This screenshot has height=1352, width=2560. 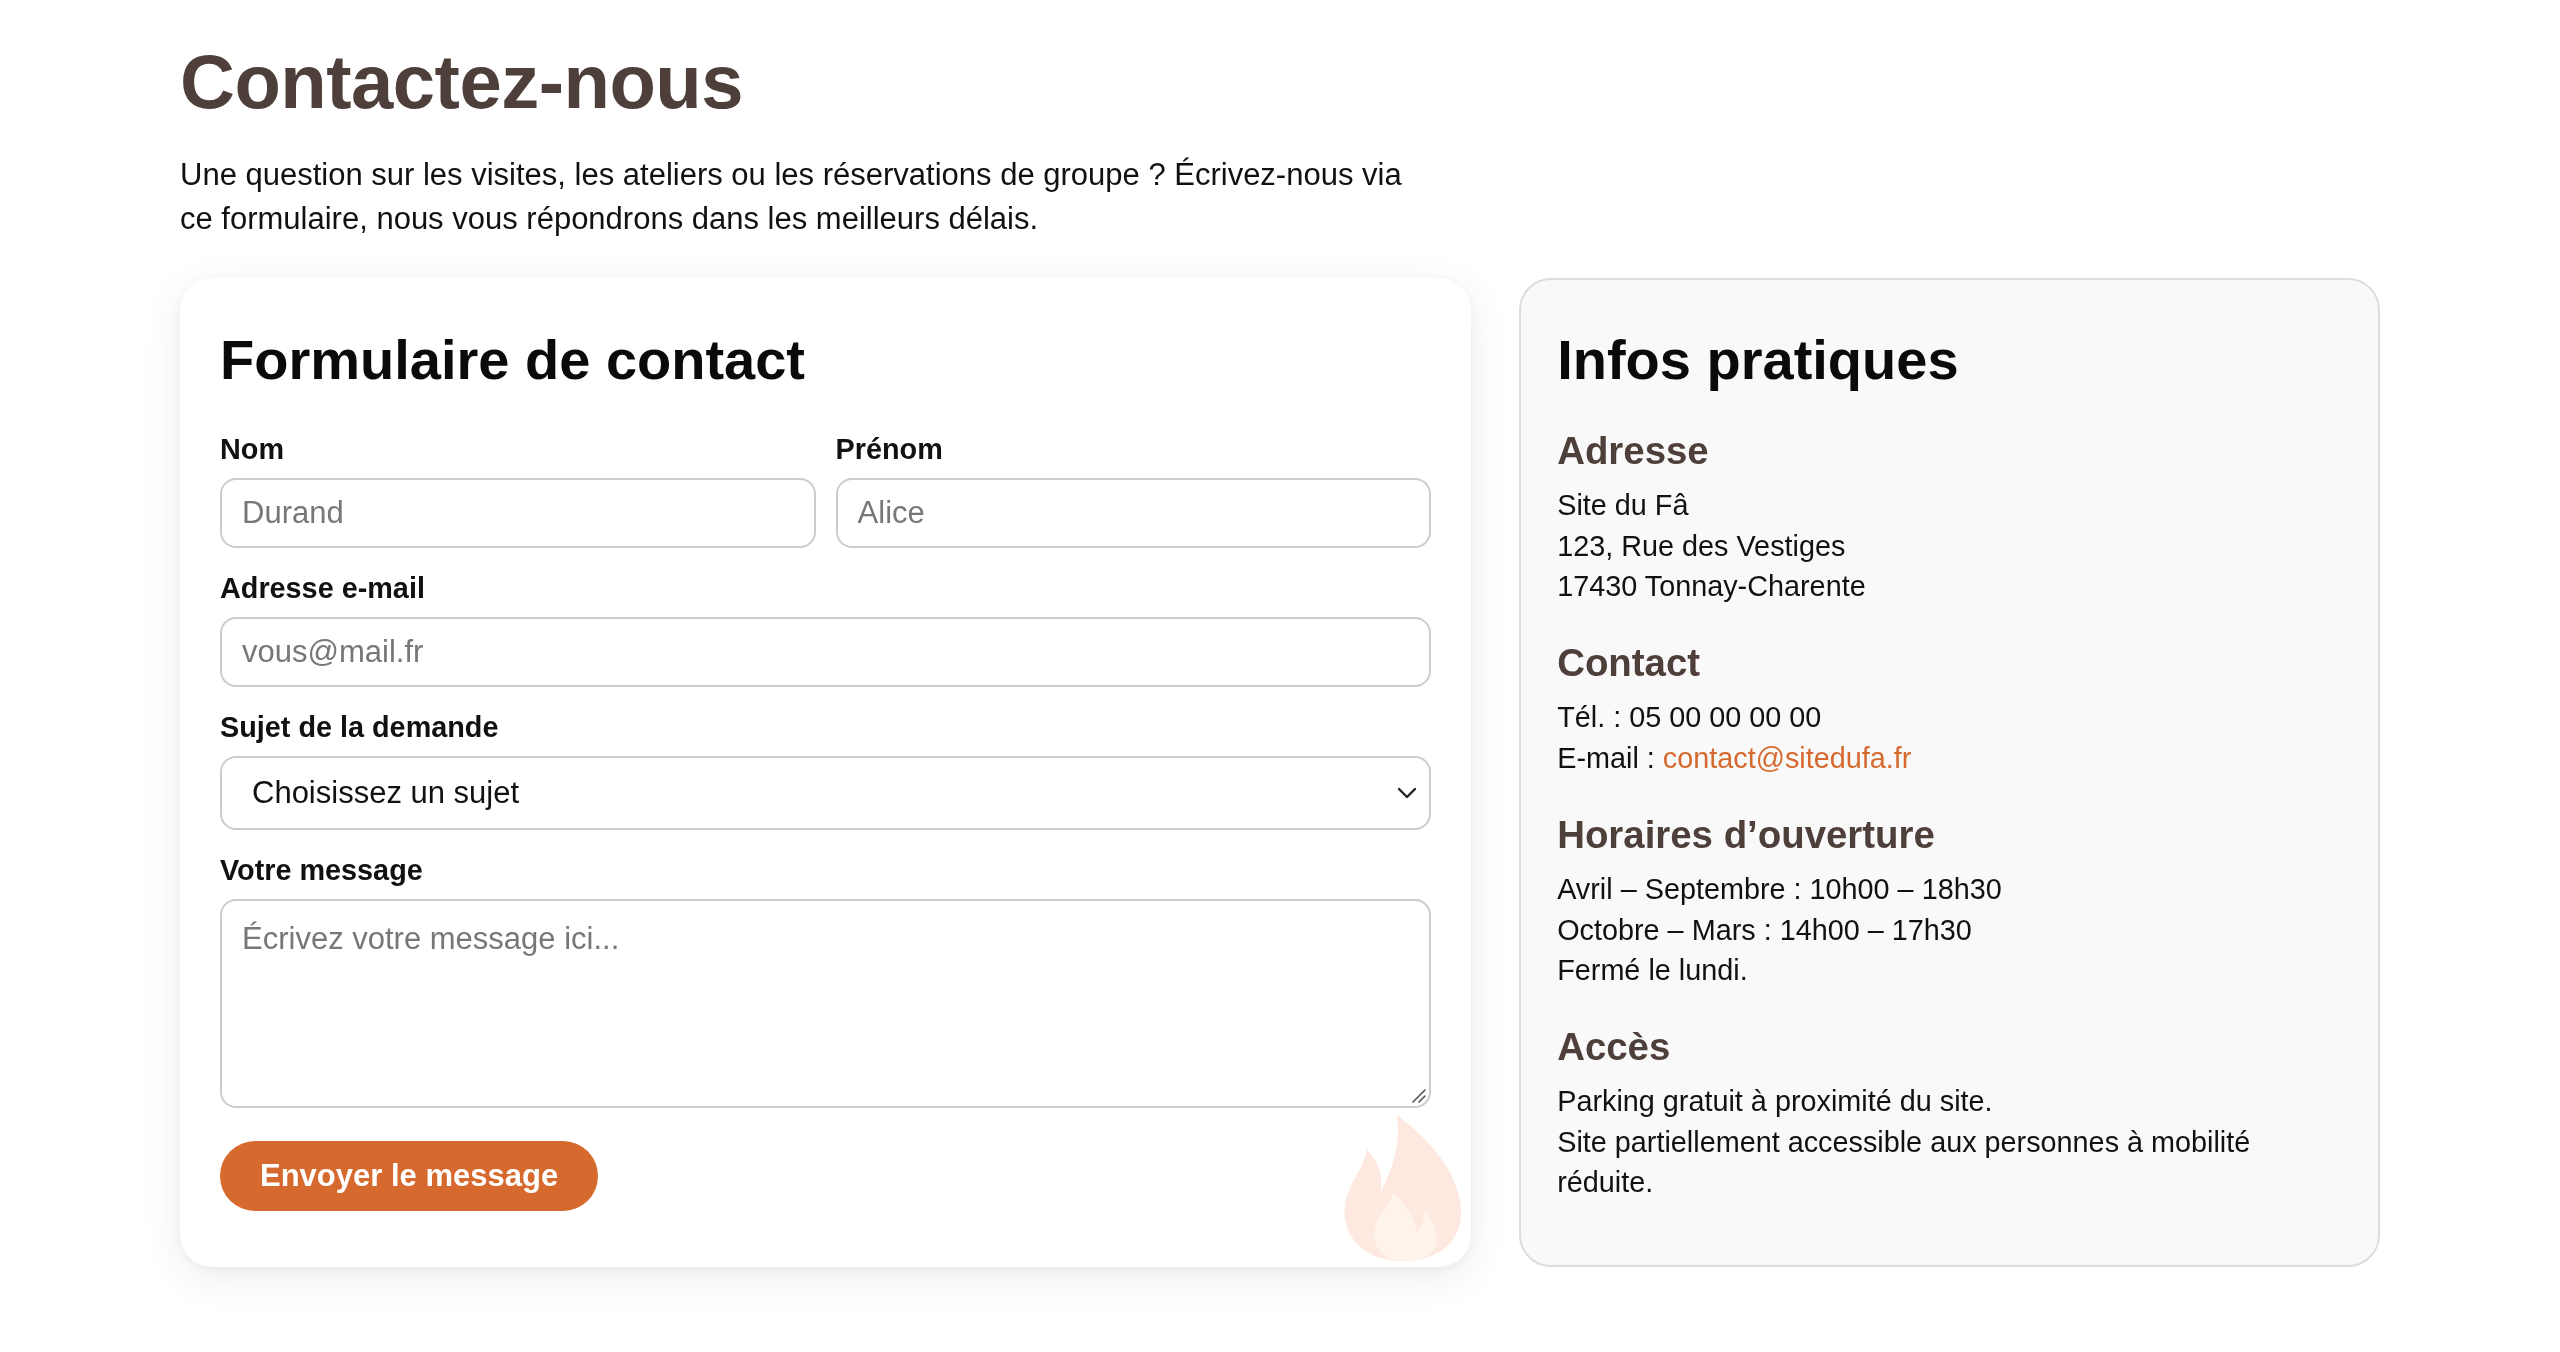 I want to click on intro-text: Une question sur les visites, les ateliers ou les réservations de groupe ? Écrivez-nous via ce formulaire, nous vous répondrons dans les meilleurs délais., so click(x=791, y=197).